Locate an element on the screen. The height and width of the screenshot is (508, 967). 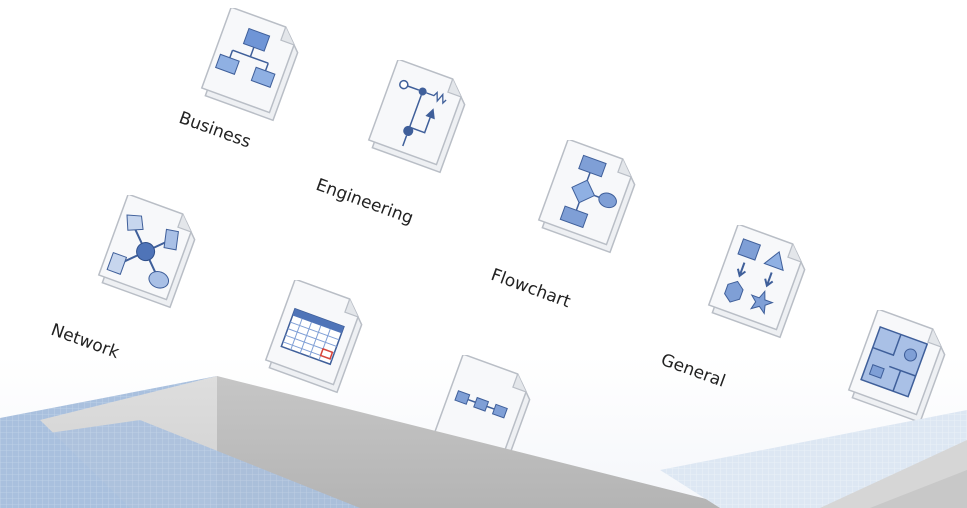
template-general: General is located at coordinates (756, 308).